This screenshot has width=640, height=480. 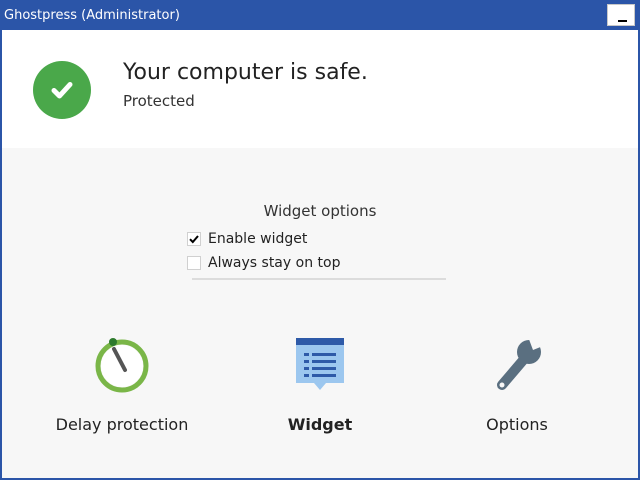 I want to click on enable-widget-checkbox: Enable widget, so click(x=247, y=239).